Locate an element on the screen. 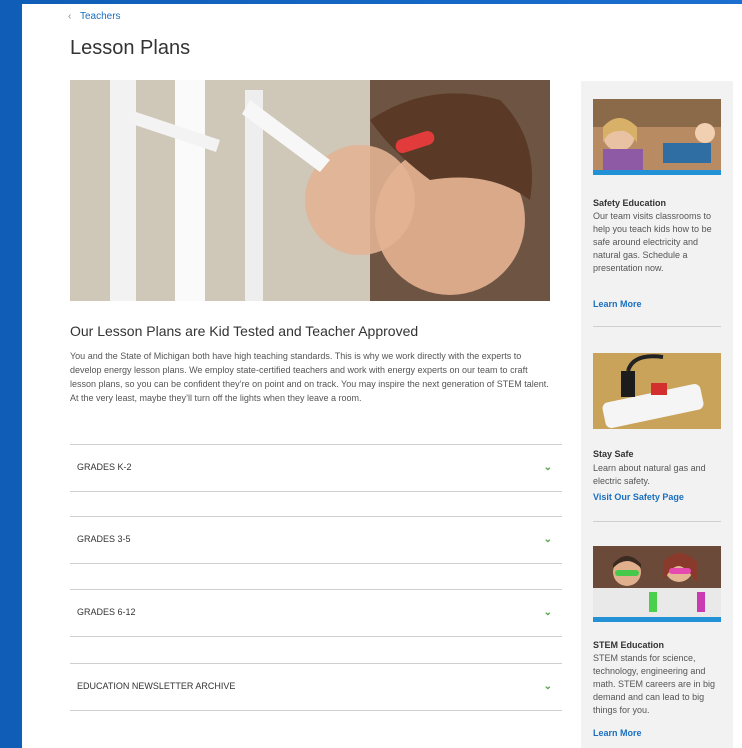 Image resolution: width=742 pixels, height=748 pixels. accordion-label: GRADES K-2 is located at coordinates (104, 467).